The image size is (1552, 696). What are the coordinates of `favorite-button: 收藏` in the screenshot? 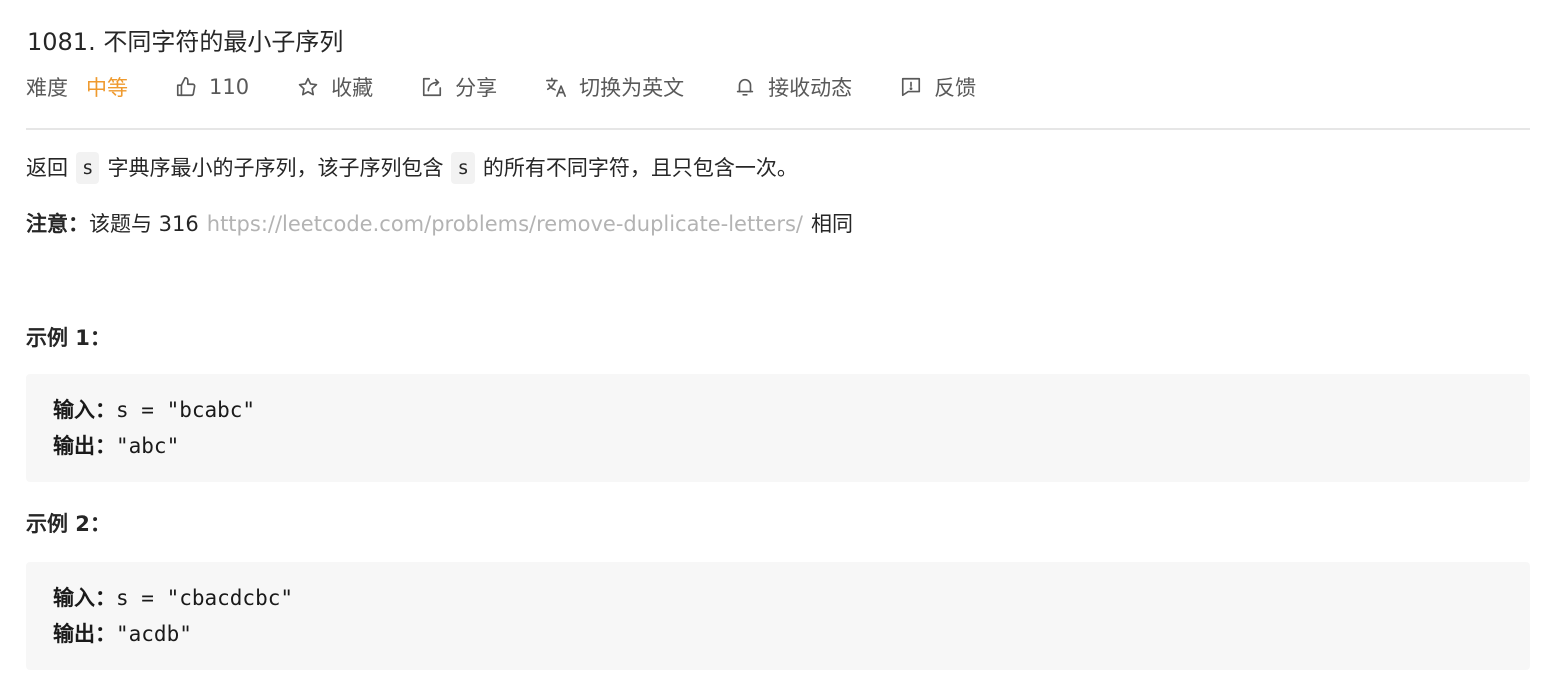 It's located at (335, 87).